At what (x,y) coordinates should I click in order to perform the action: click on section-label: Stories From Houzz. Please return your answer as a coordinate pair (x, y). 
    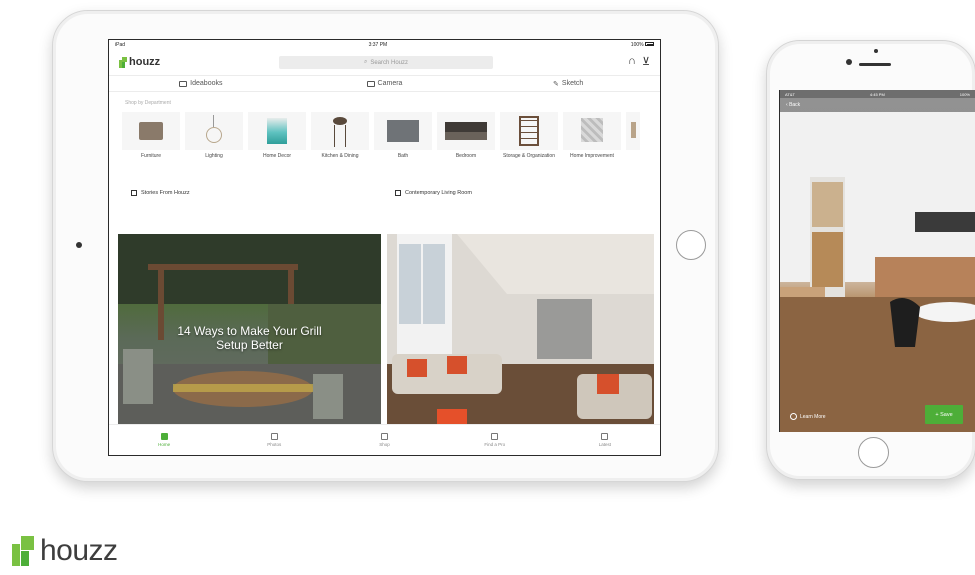
    Looking at the image, I should click on (165, 192).